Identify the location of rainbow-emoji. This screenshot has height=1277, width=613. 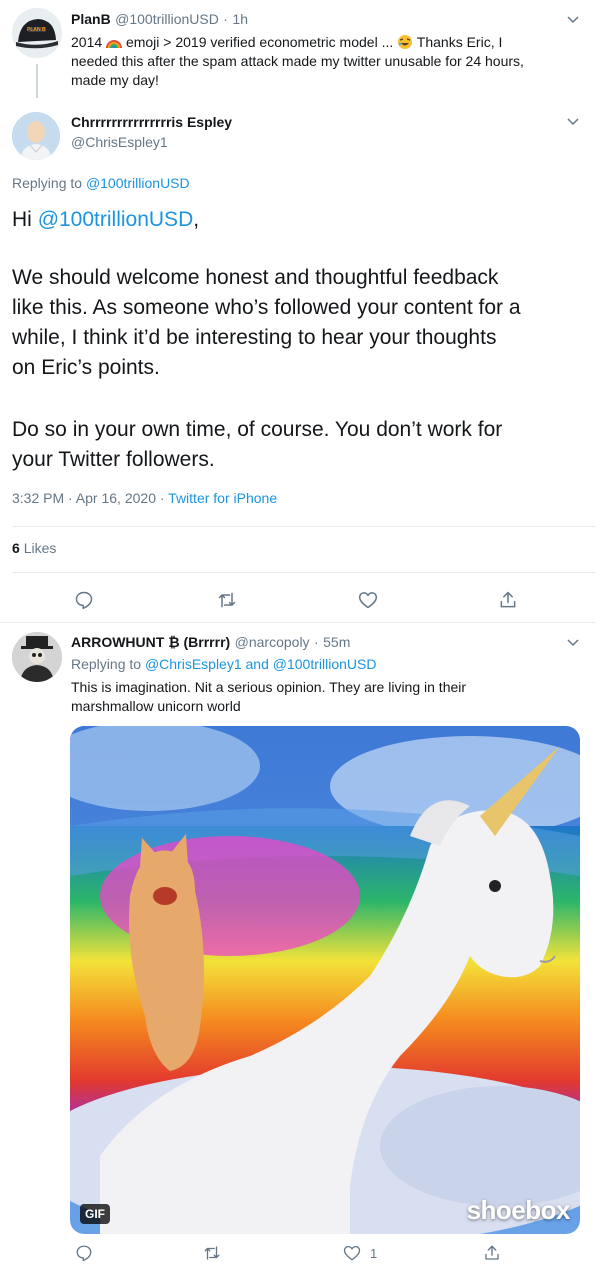
(114, 44).